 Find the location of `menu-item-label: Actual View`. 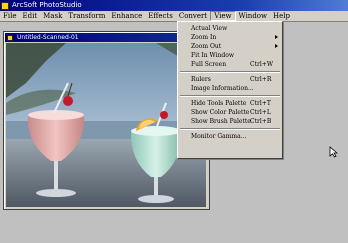

menu-item-label: Actual View is located at coordinates (209, 28).